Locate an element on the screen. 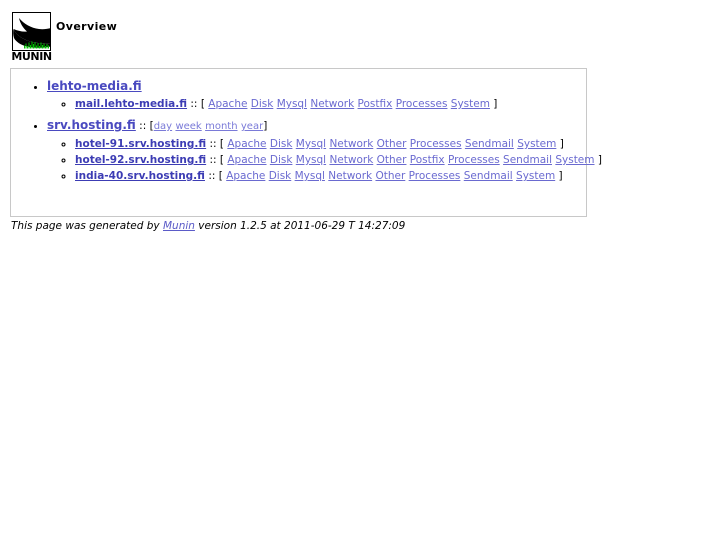  page-title: Overview is located at coordinates (87, 26).